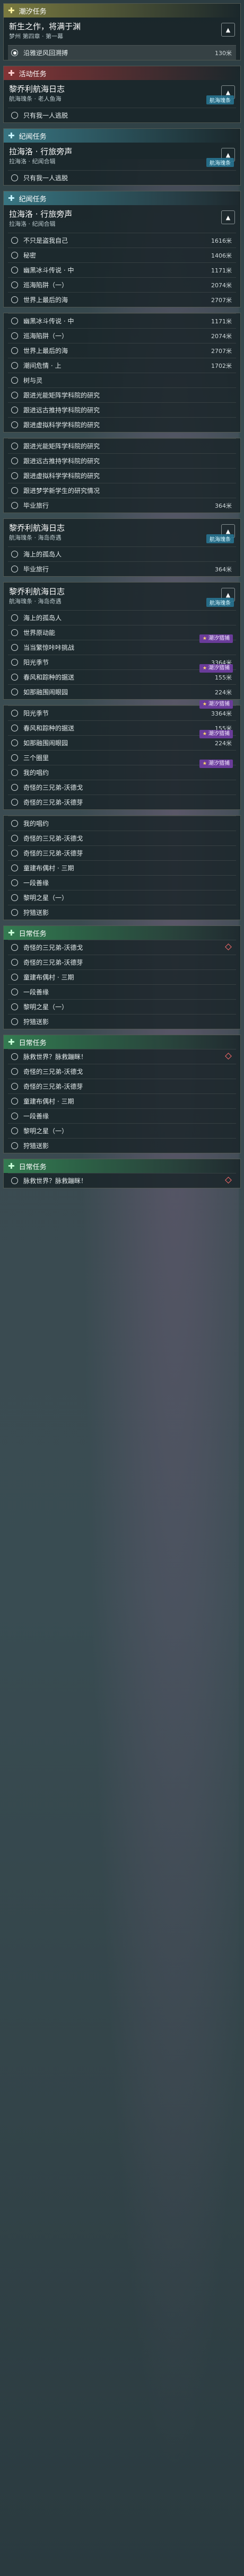  What do you see at coordinates (122, 445) in the screenshot?
I see `objective-row: 跟进光能矩阵学科院的研究` at bounding box center [122, 445].